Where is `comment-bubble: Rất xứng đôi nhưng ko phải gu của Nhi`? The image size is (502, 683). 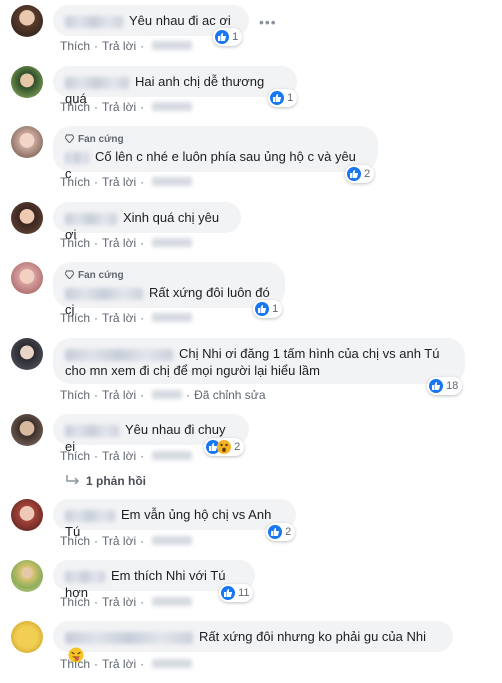 comment-bubble: Rất xứng đôi nhưng ko phải gu của Nhi is located at coordinates (253, 642).